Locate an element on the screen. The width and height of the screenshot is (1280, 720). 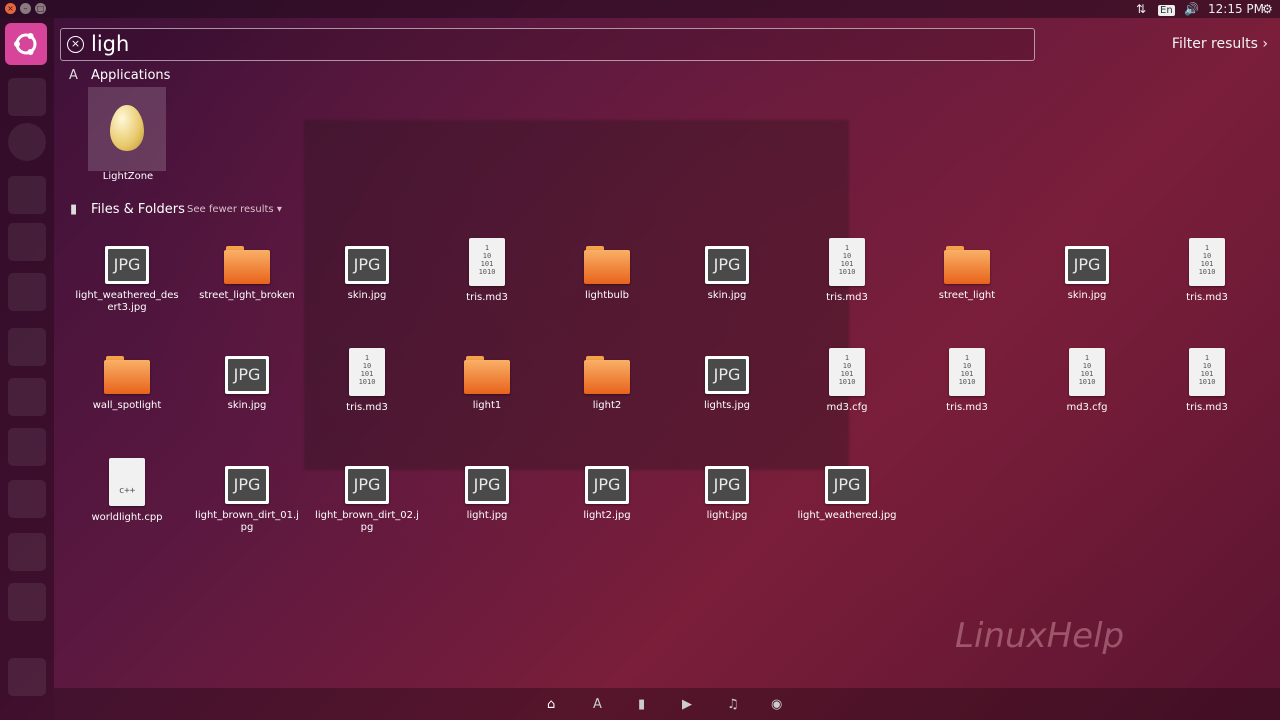
search-input is located at coordinates (556, 43).